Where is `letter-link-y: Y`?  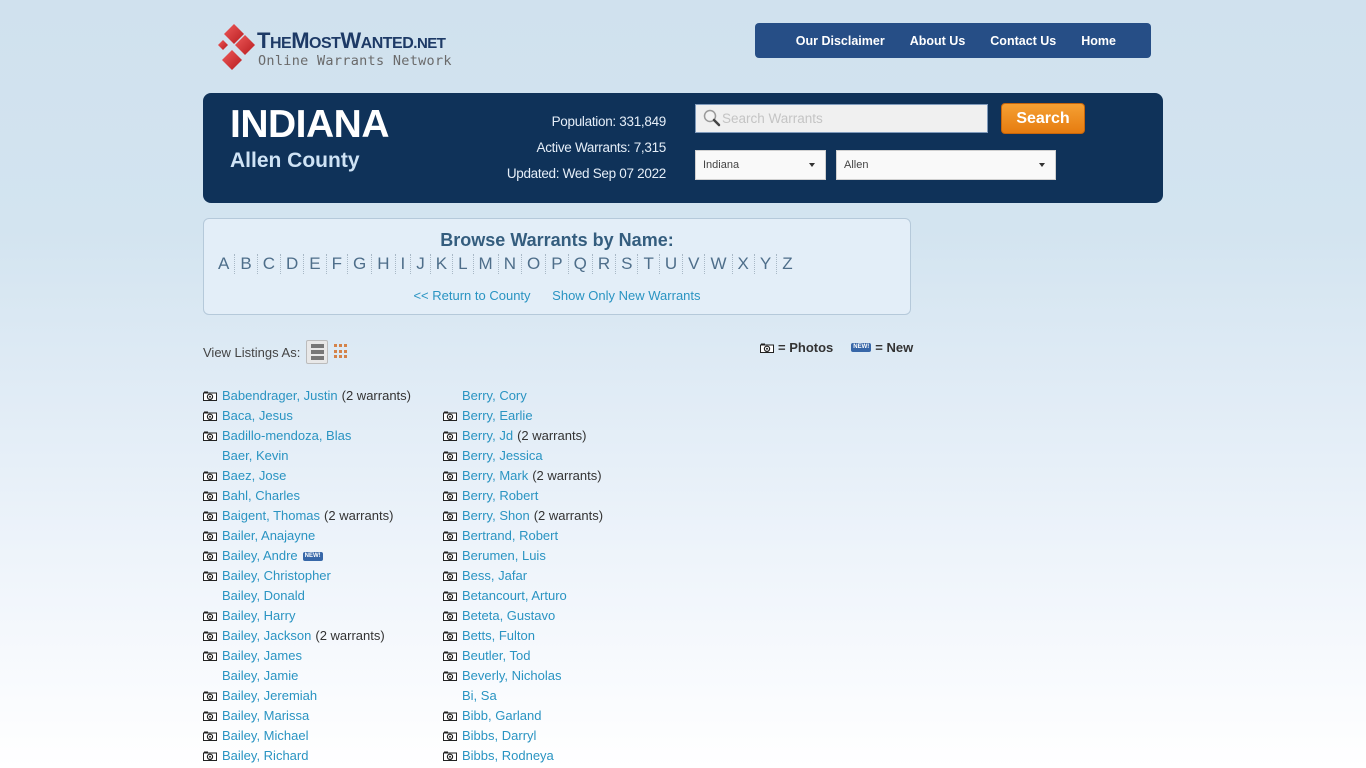 letter-link-y: Y is located at coordinates (764, 264).